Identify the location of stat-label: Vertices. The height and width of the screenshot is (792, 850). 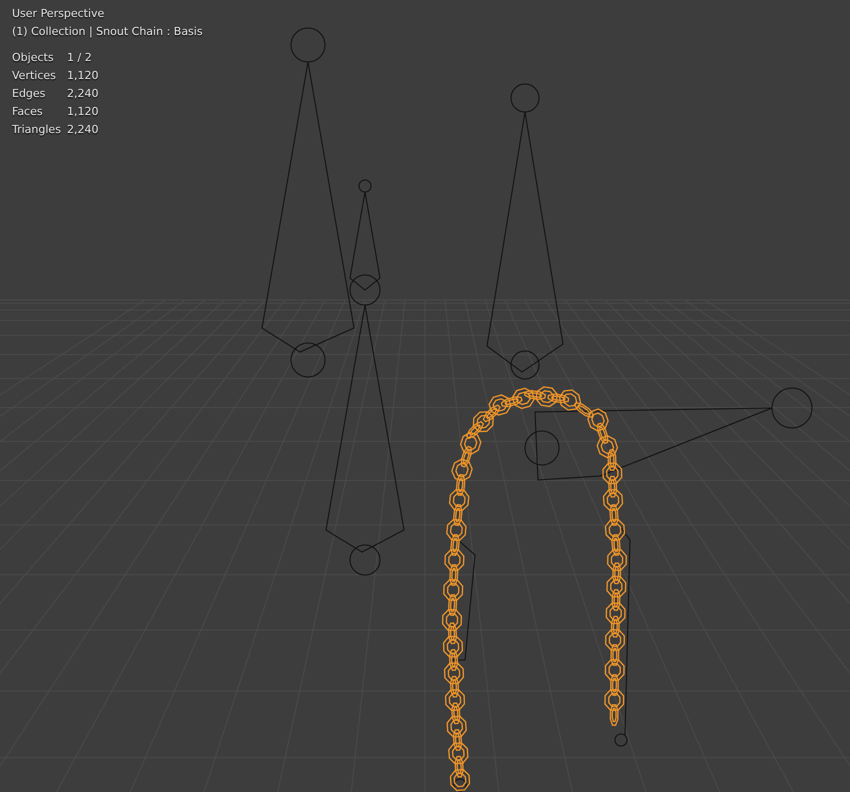
(34, 76).